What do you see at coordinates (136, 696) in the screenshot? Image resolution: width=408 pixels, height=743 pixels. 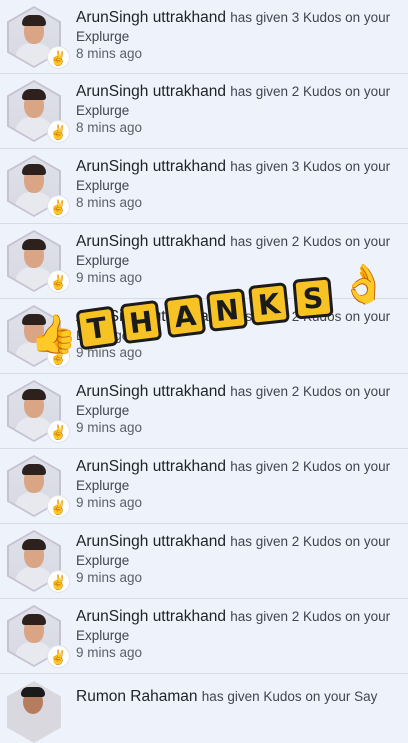 I see `user-name: Rumon Rahaman` at bounding box center [136, 696].